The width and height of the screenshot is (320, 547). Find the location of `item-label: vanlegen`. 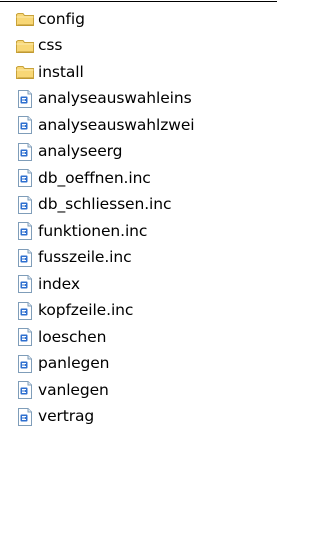

item-label: vanlegen is located at coordinates (73, 389).